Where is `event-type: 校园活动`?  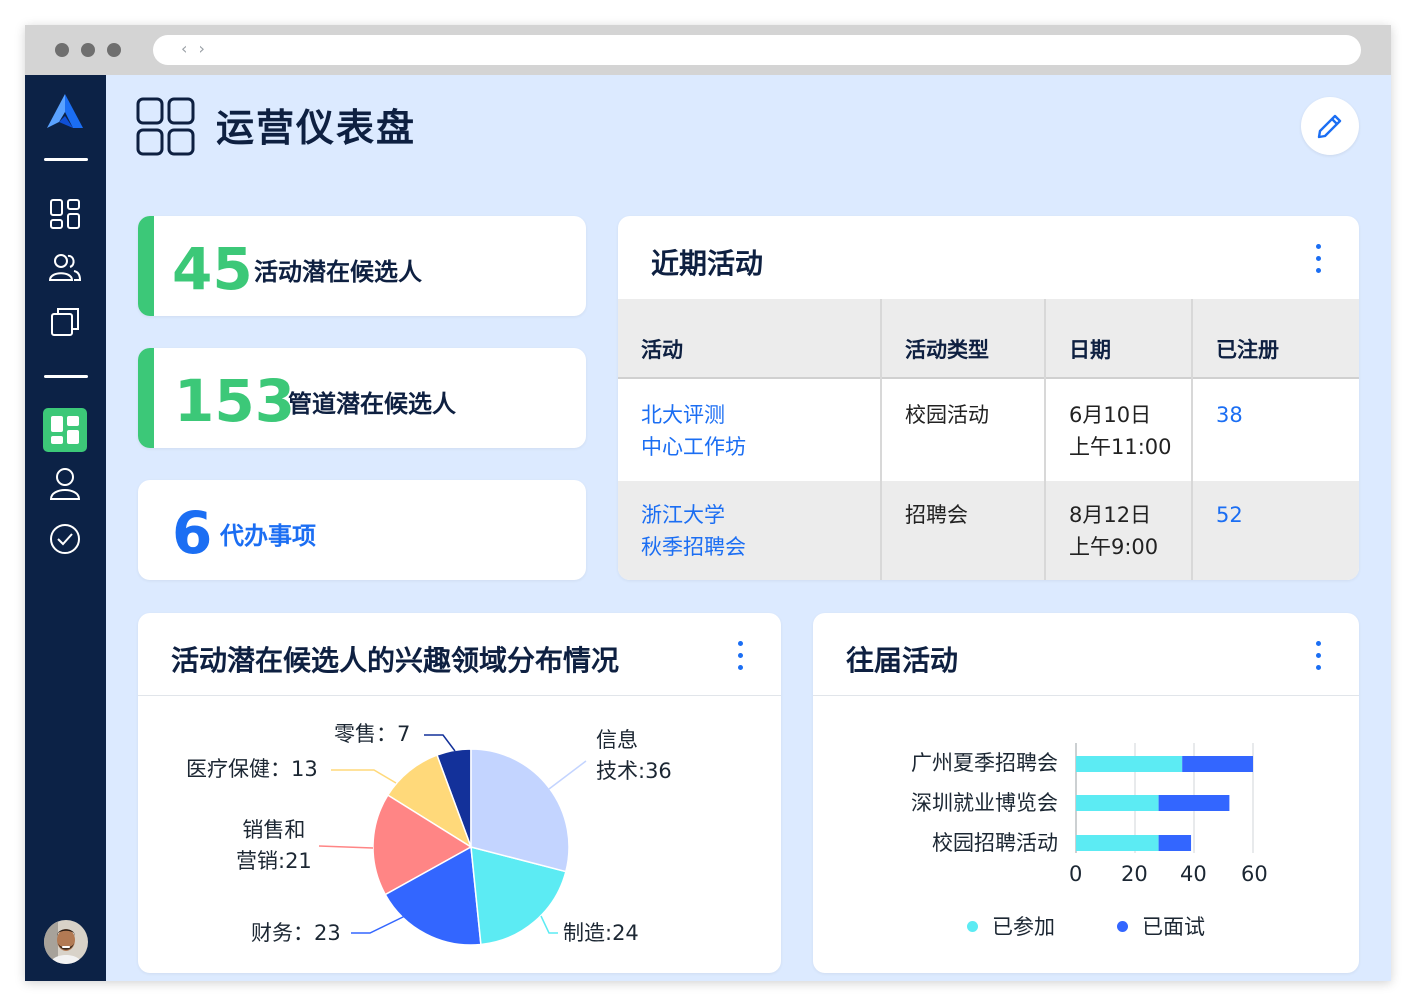 event-type: 校园活动 is located at coordinates (947, 415).